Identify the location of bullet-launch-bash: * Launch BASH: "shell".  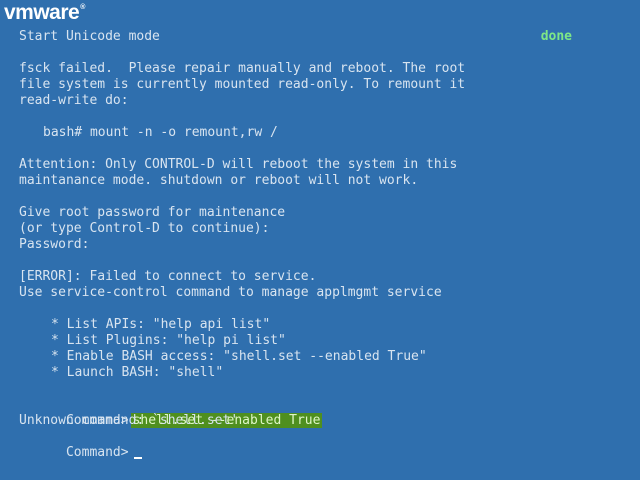
(137, 372).